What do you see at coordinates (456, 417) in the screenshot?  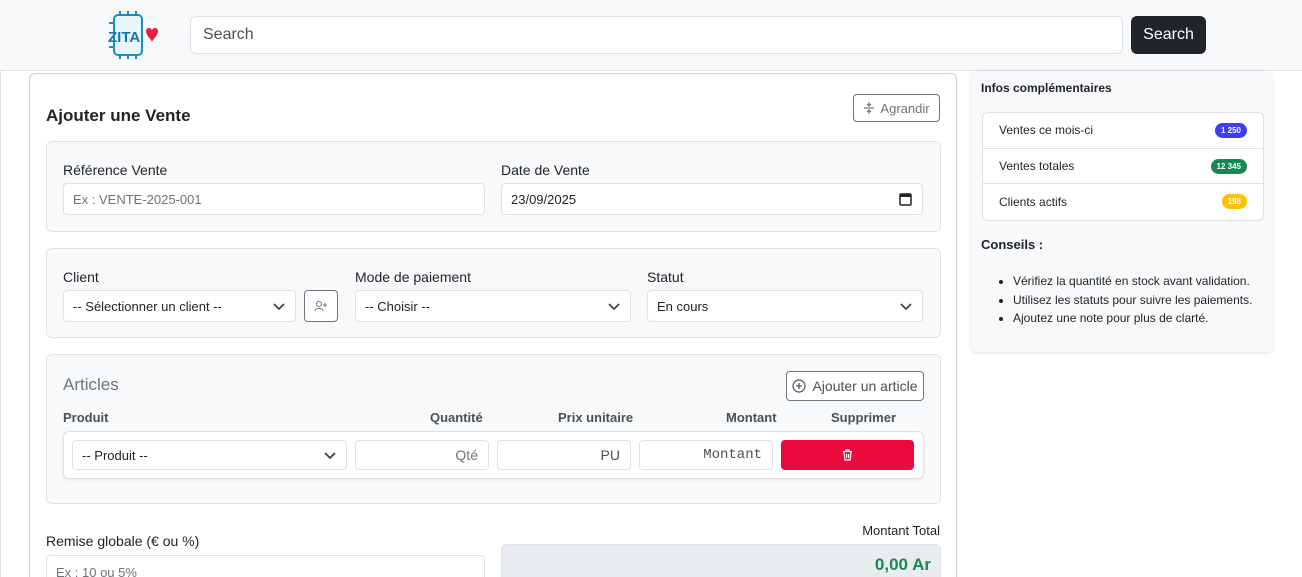 I see `column-header-quantity: Quantité` at bounding box center [456, 417].